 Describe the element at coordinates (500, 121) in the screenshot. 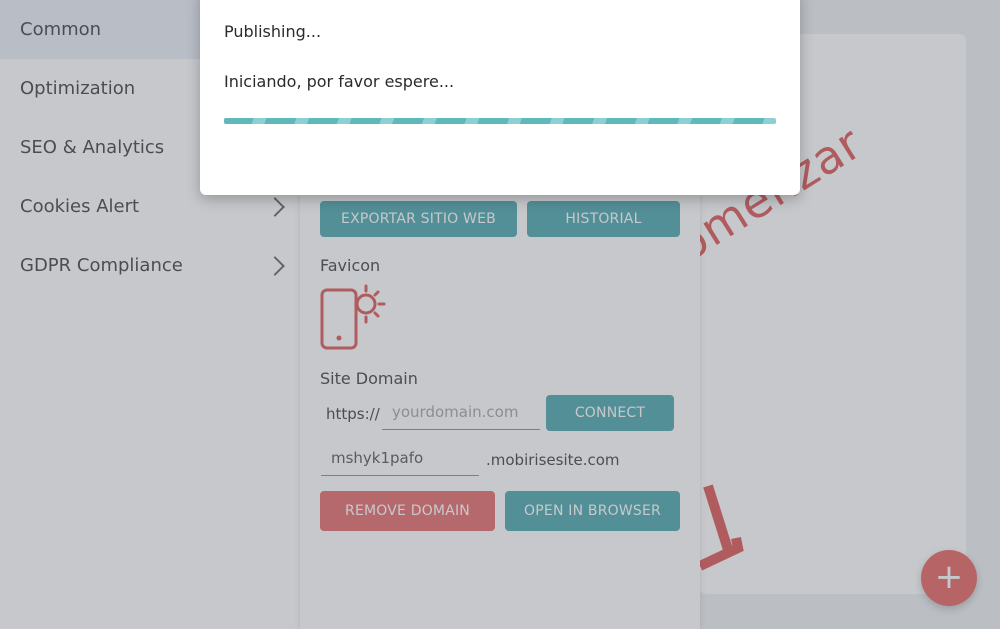

I see `publish-progress-bar` at that location.